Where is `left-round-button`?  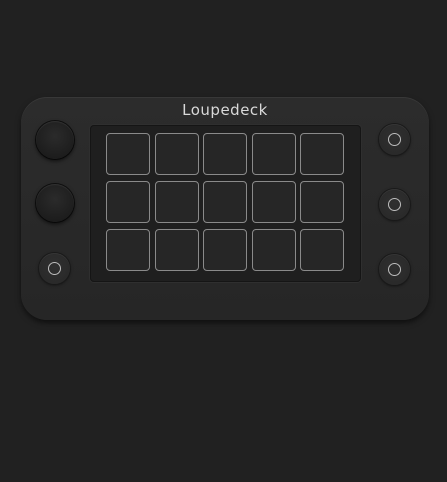
left-round-button is located at coordinates (54, 268).